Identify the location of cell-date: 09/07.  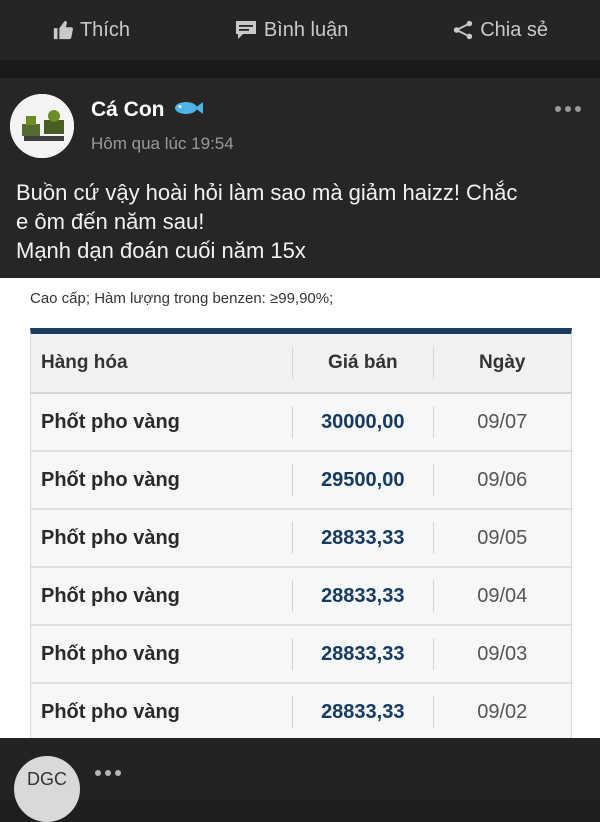
(502, 421).